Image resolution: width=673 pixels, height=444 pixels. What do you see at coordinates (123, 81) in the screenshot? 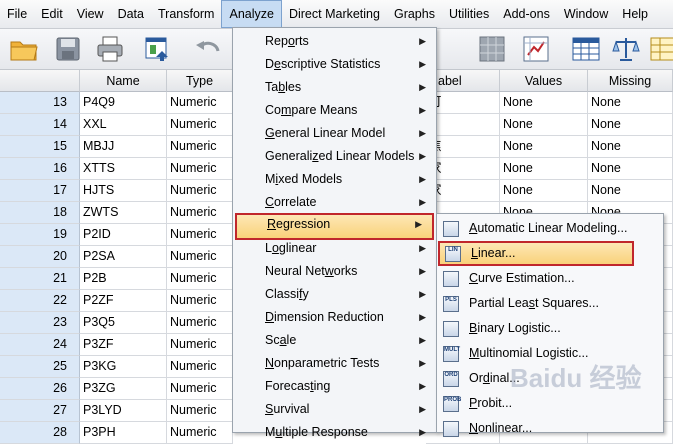
I see `header-name: Name` at bounding box center [123, 81].